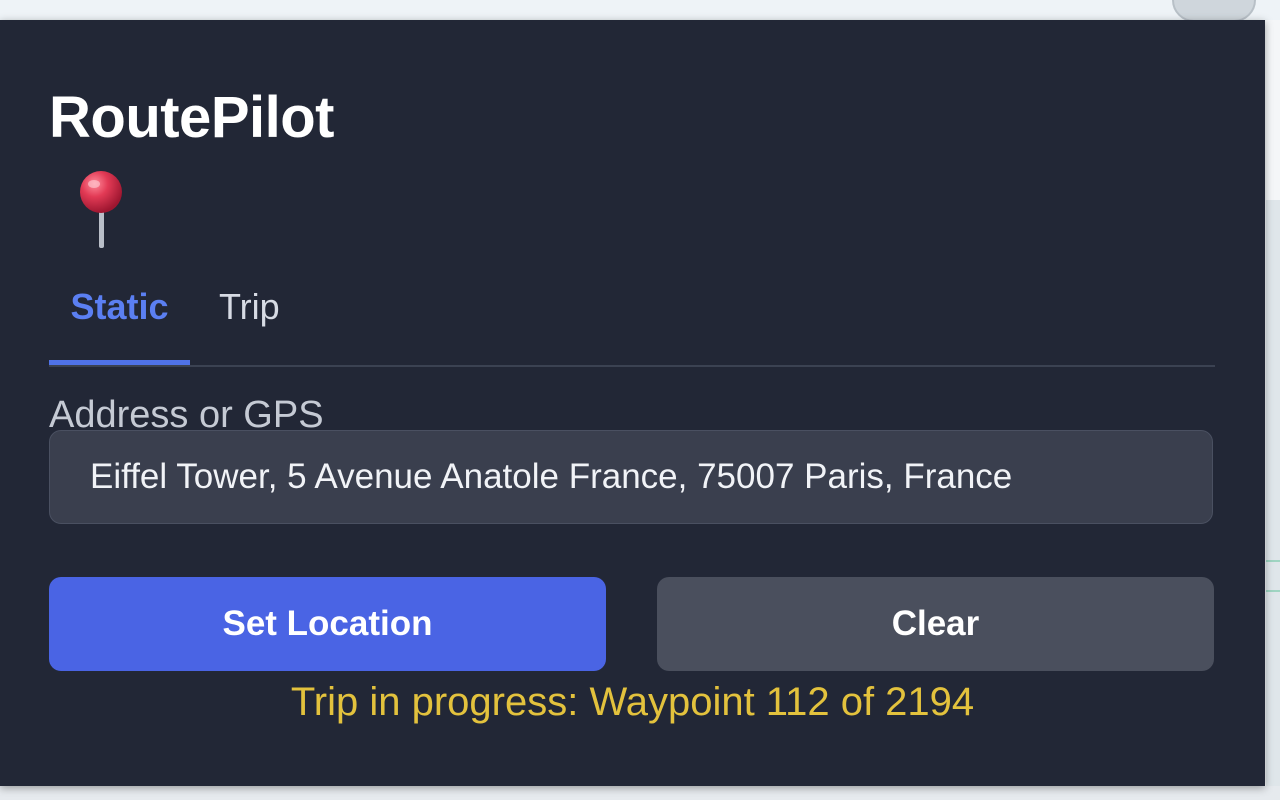 This screenshot has height=800, width=1280. Describe the element at coordinates (119, 317) in the screenshot. I see `tab-static: Static` at that location.